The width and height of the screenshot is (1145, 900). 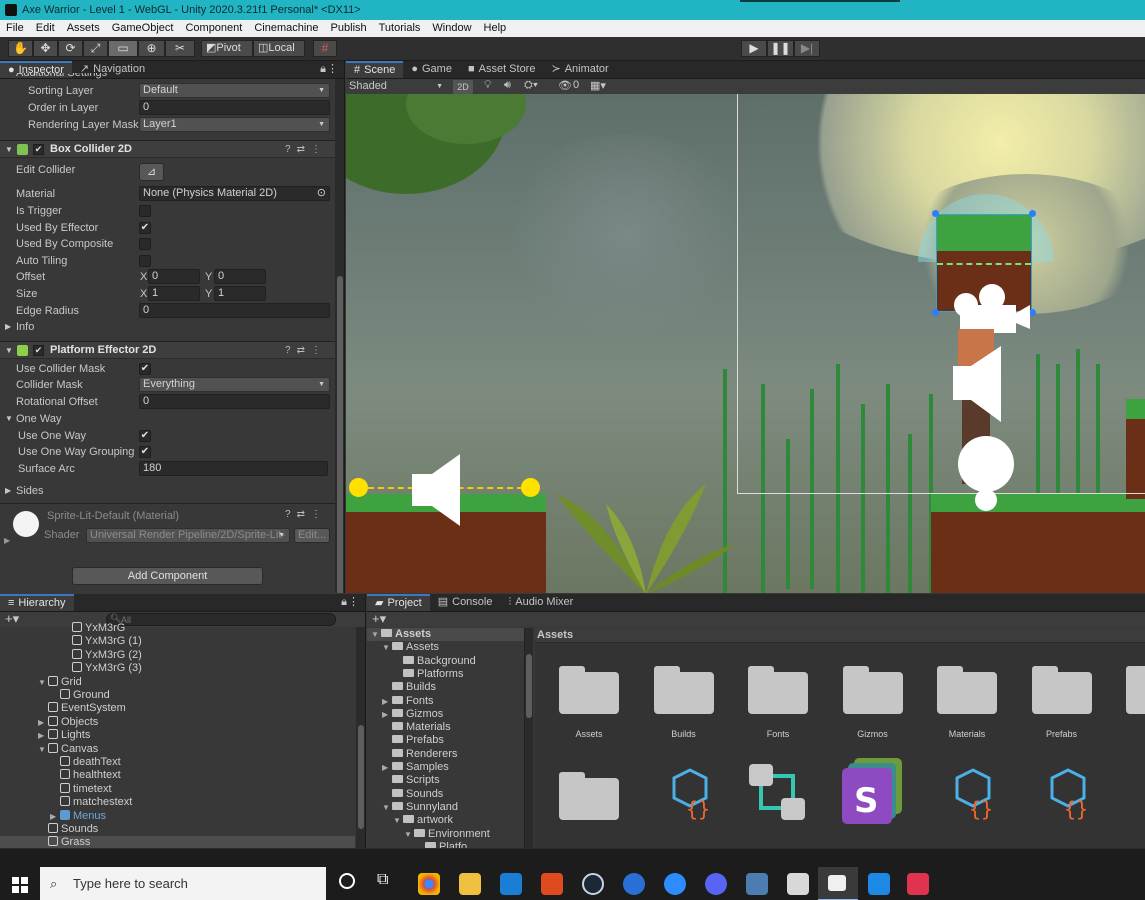 I want to click on project-folder-item: ▶ Fonts, so click(x=445, y=701).